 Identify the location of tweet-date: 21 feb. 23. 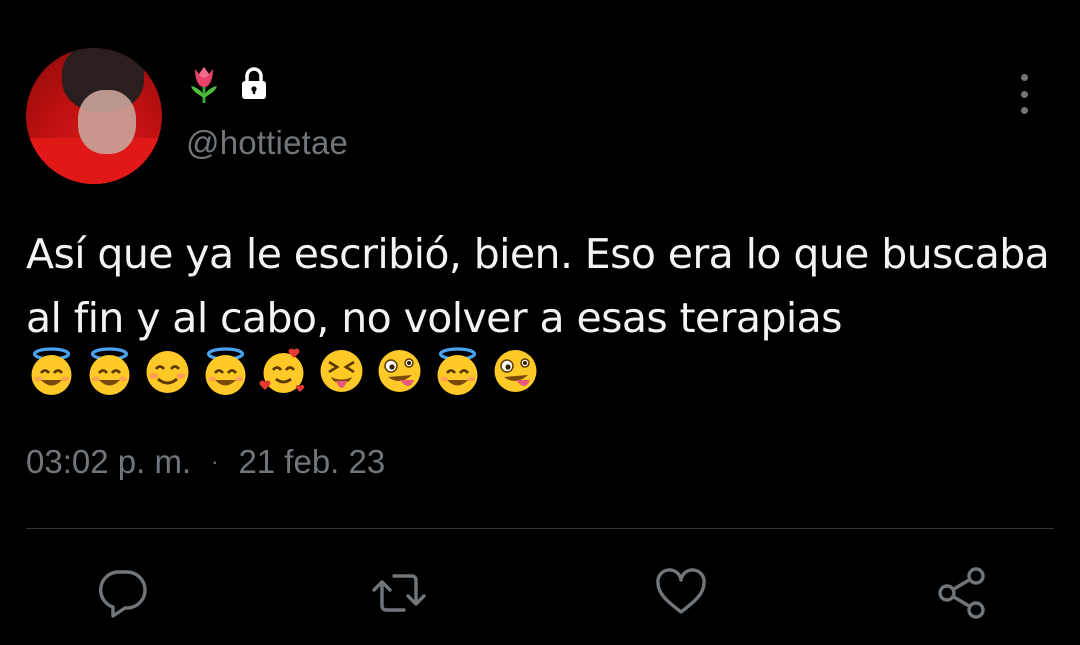
(312, 461).